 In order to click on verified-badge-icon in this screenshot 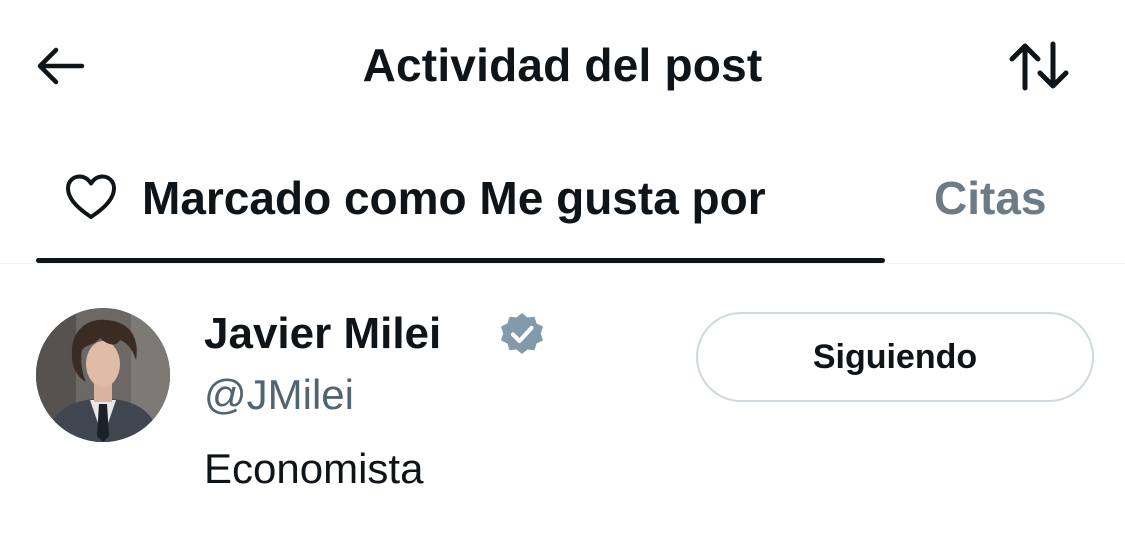, I will do `click(522, 333)`.